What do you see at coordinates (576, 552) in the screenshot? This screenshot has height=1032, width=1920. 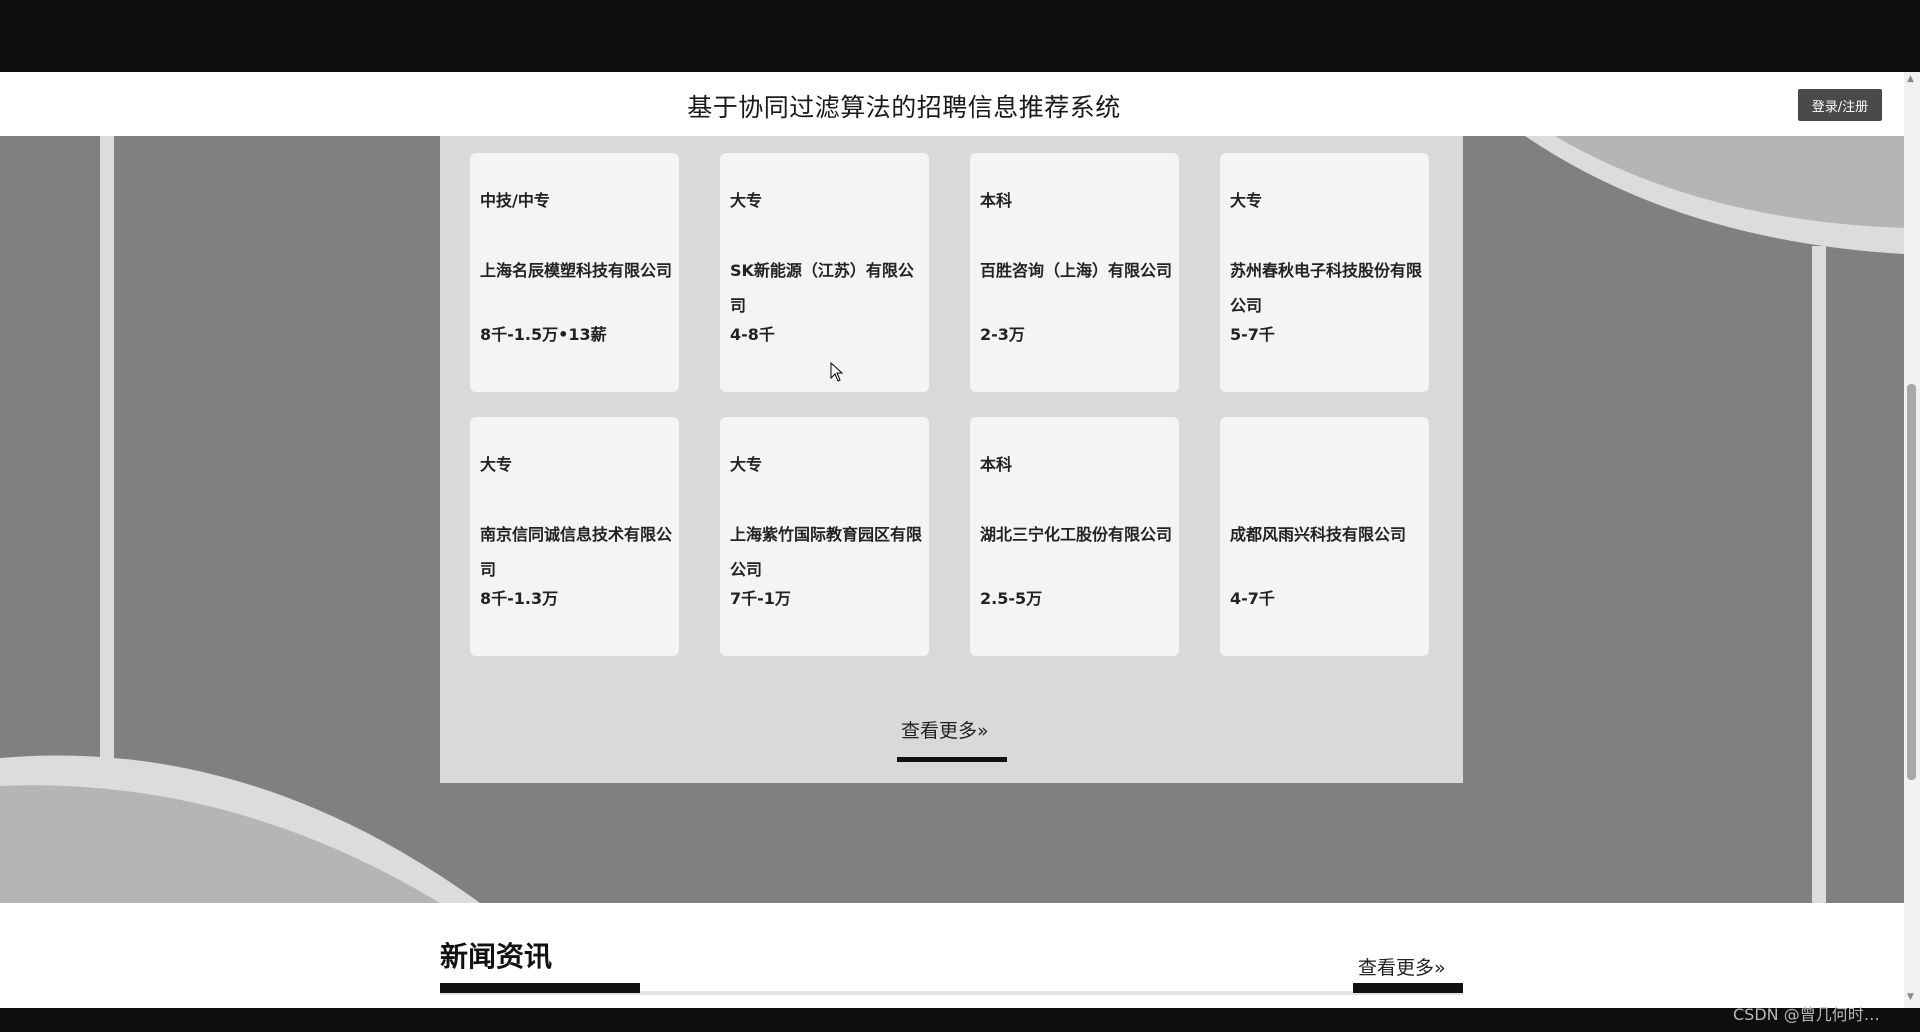 I see `job-company: 南京信同诚信息技术有限公司` at bounding box center [576, 552].